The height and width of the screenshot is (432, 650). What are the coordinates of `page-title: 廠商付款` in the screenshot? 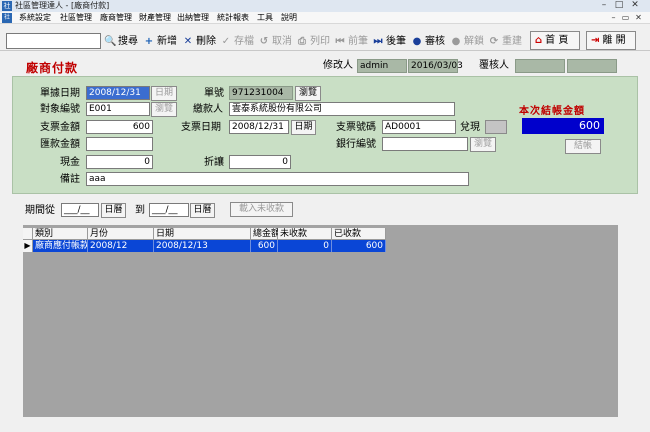 It's located at (52, 68).